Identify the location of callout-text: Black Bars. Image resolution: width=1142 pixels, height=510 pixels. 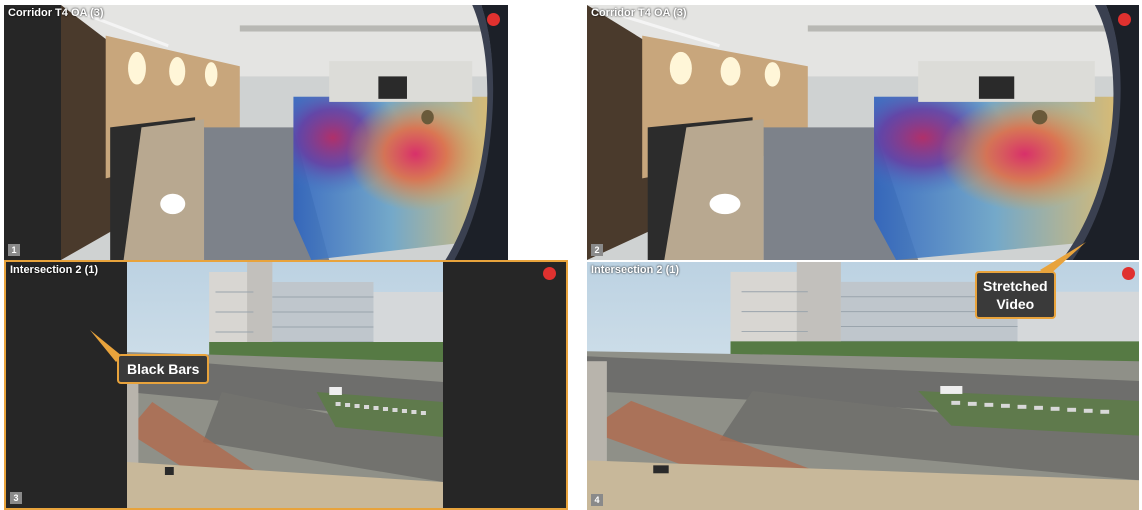
(163, 369).